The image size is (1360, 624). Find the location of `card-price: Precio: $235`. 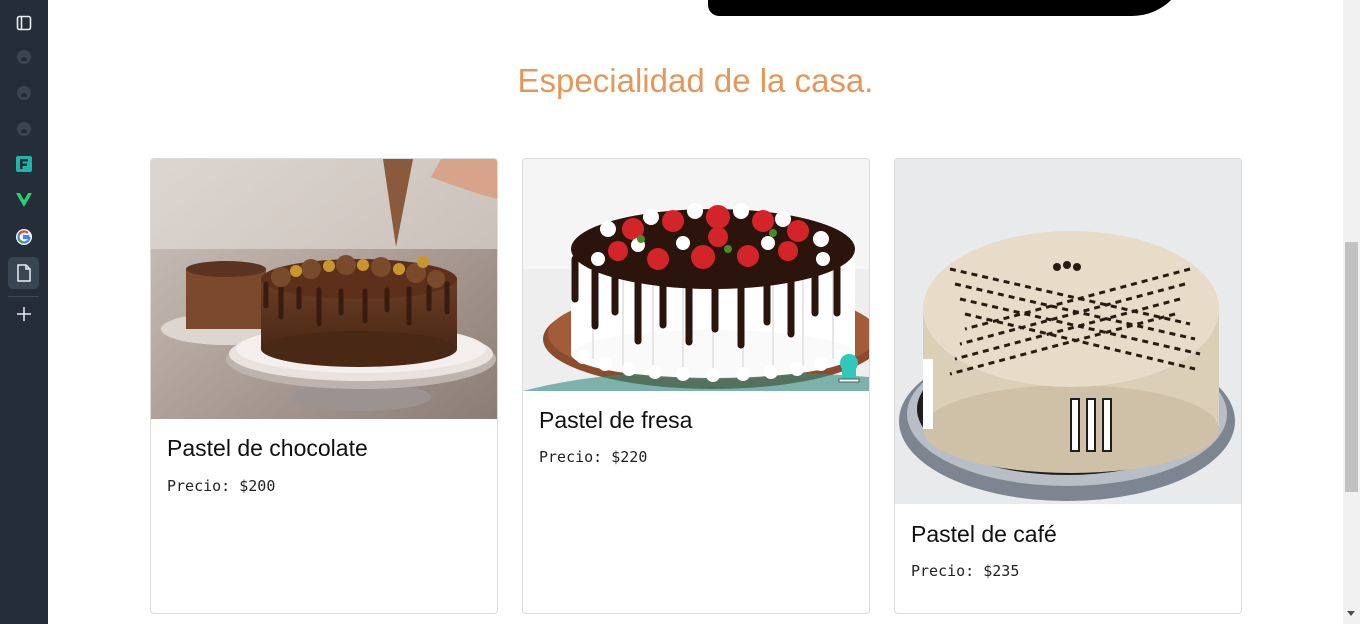

card-price: Precio: $235 is located at coordinates (965, 571).